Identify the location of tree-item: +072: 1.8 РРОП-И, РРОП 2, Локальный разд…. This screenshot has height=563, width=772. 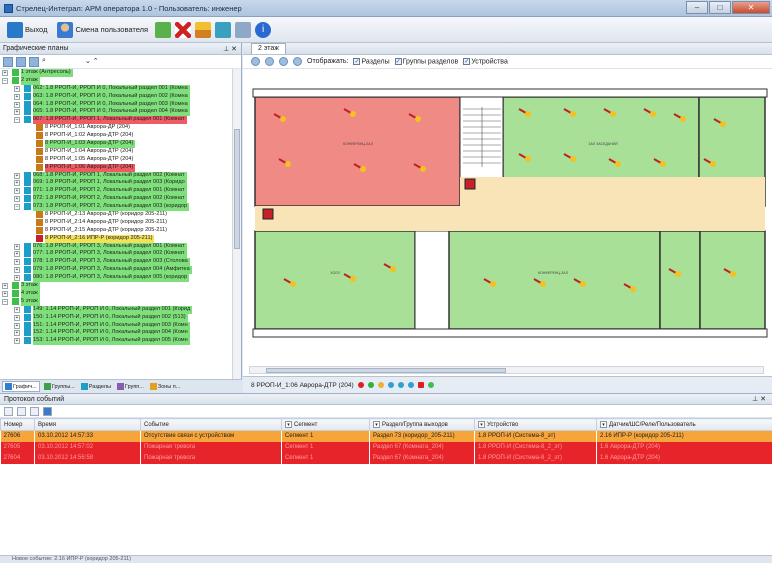
(116, 199).